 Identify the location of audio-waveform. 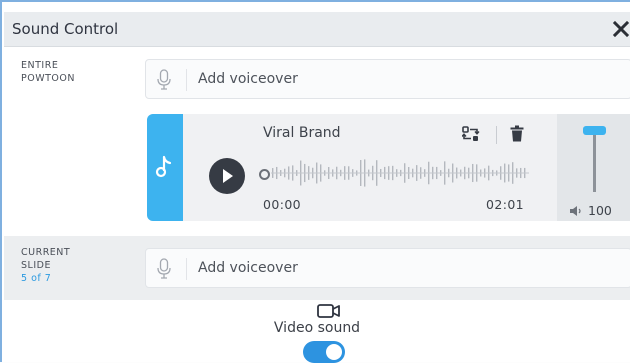
(400, 173).